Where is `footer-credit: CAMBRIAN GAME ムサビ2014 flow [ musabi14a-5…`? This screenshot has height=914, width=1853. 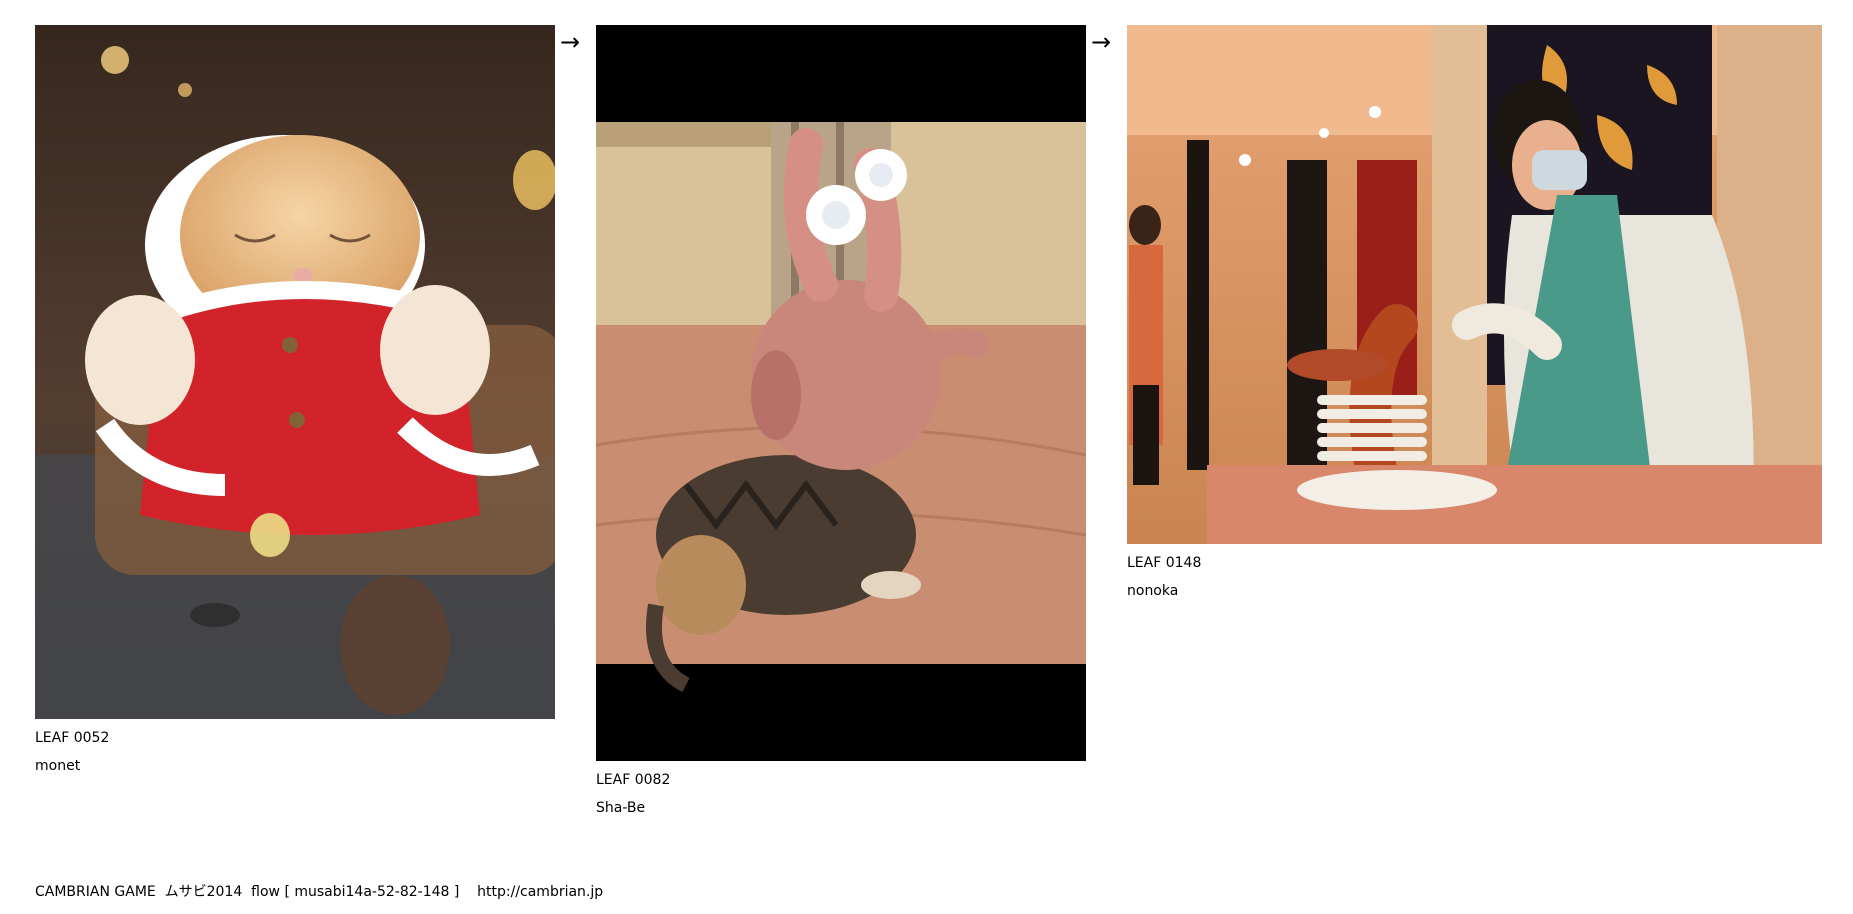
footer-credit: CAMBRIAN GAME ムサビ2014 flow [ musabi14a-5… is located at coordinates (319, 892).